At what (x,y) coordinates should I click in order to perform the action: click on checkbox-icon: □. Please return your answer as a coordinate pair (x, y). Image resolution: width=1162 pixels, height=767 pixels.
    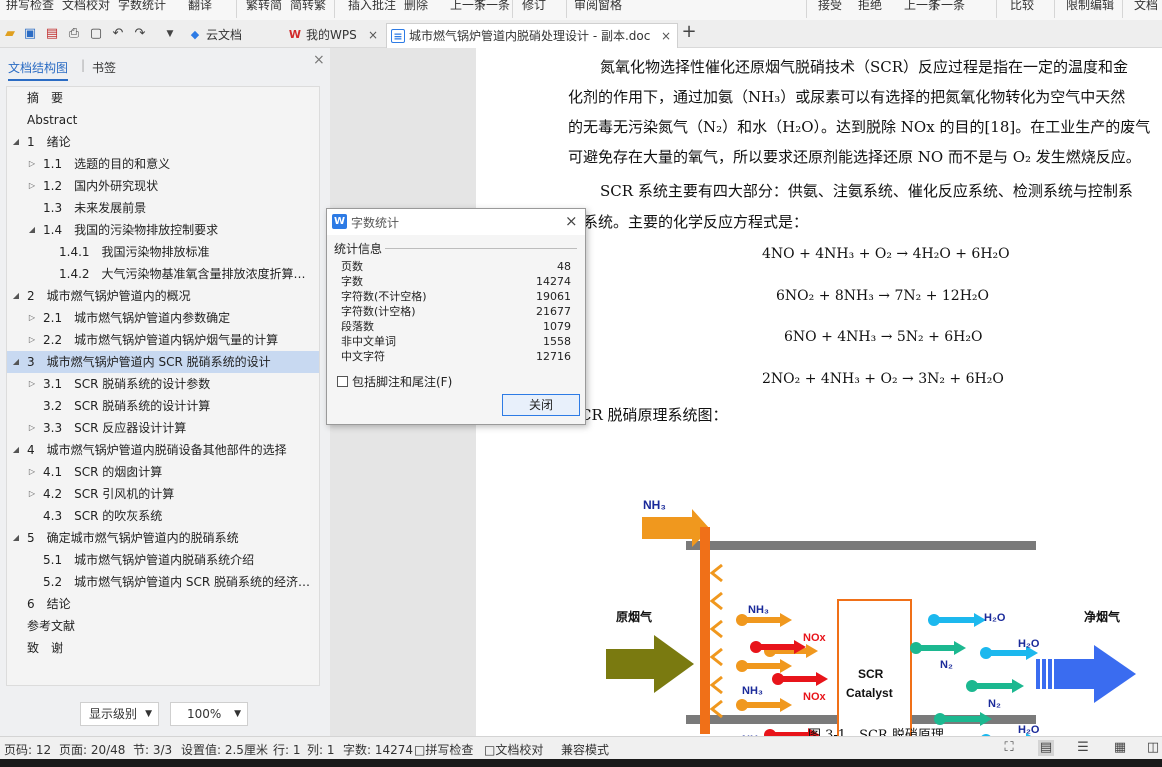
    Looking at the image, I should click on (420, 750).